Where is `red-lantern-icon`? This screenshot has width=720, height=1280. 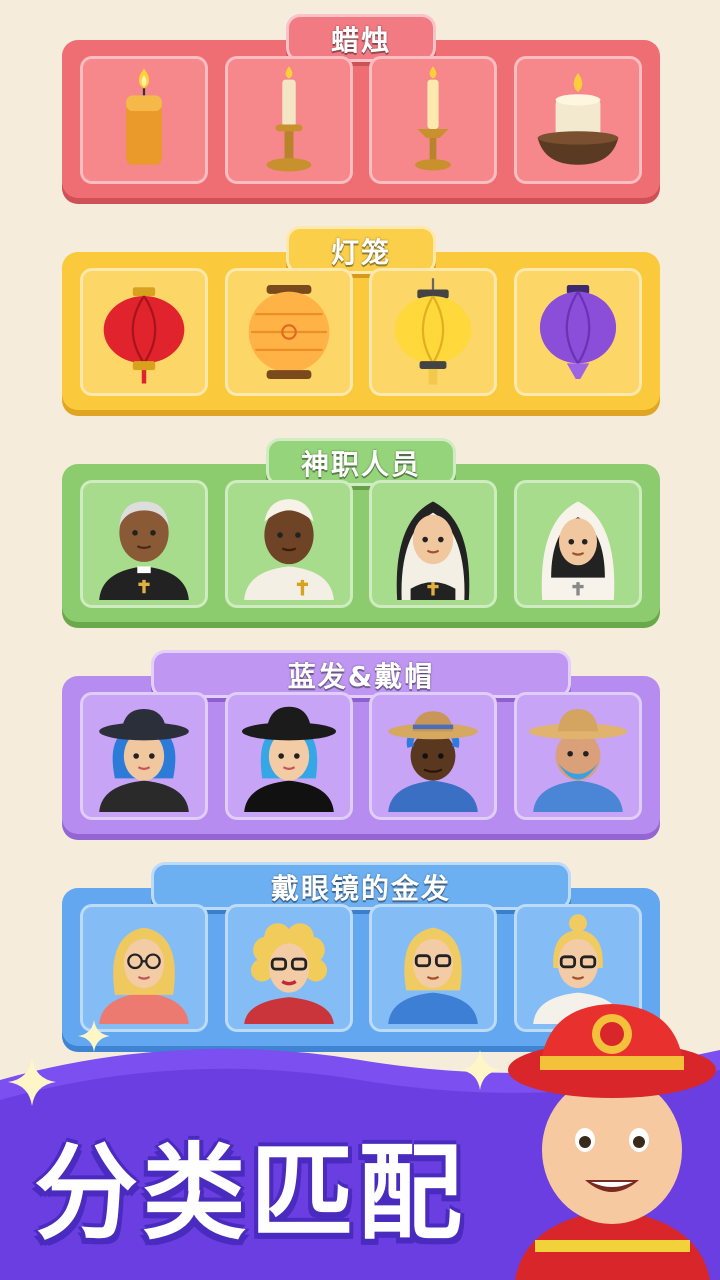 red-lantern-icon is located at coordinates (144, 335).